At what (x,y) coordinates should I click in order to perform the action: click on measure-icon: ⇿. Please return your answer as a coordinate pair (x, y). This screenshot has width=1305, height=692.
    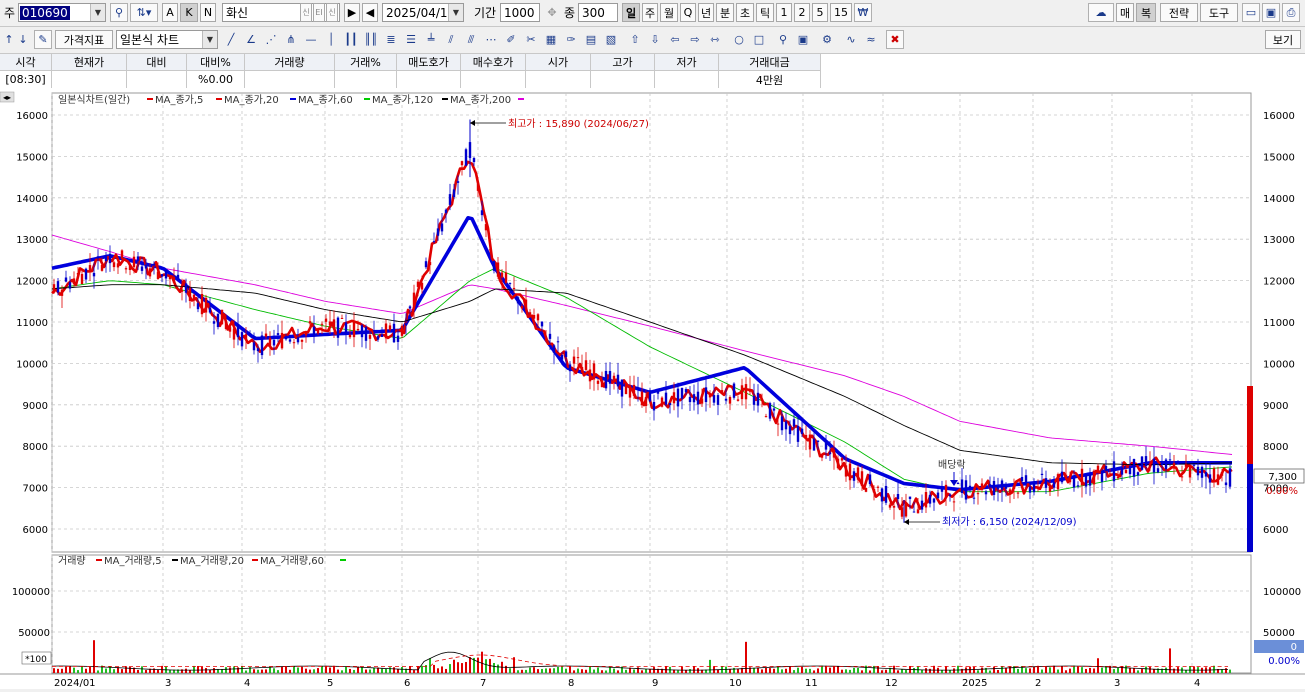
    Looking at the image, I should click on (715, 39).